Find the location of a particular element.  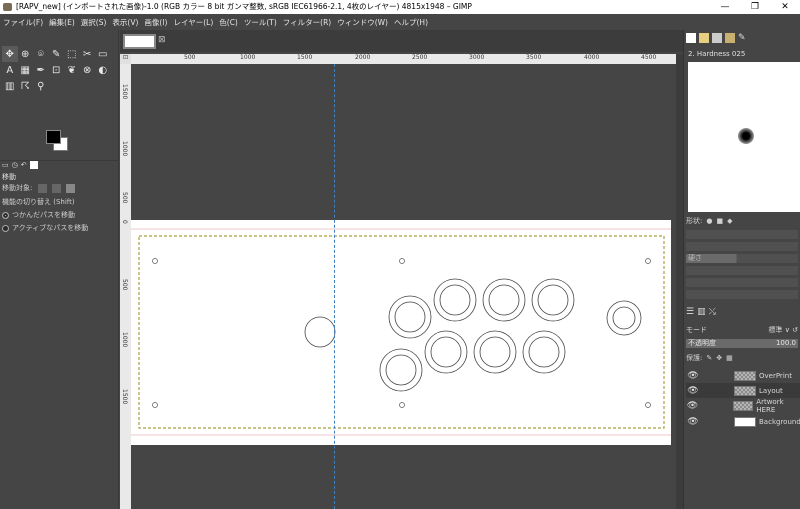

text-tool-icon: A is located at coordinates (10, 70).